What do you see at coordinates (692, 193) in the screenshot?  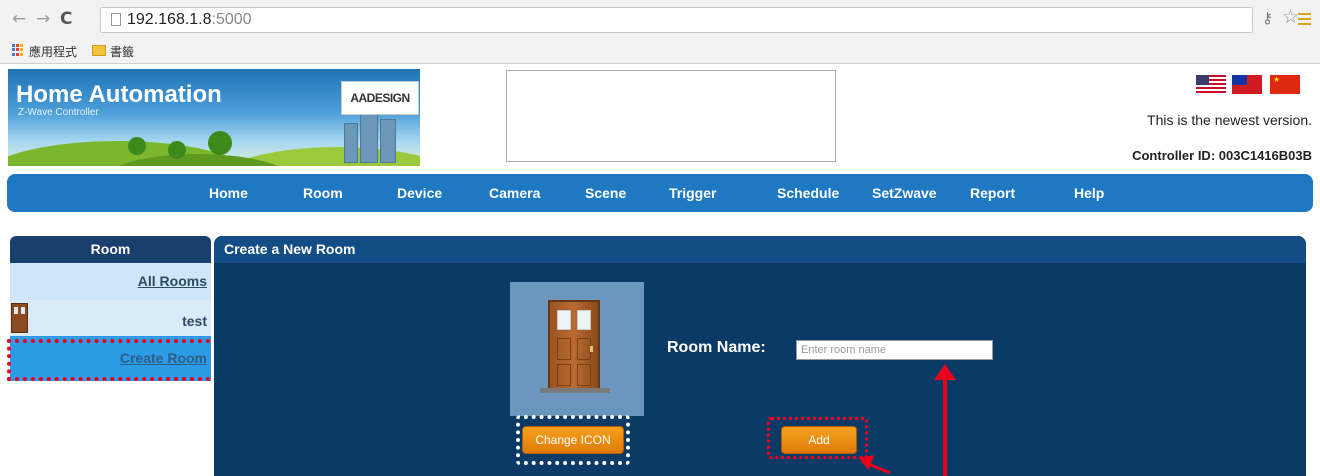 I see `nav-trigger: Trigger` at bounding box center [692, 193].